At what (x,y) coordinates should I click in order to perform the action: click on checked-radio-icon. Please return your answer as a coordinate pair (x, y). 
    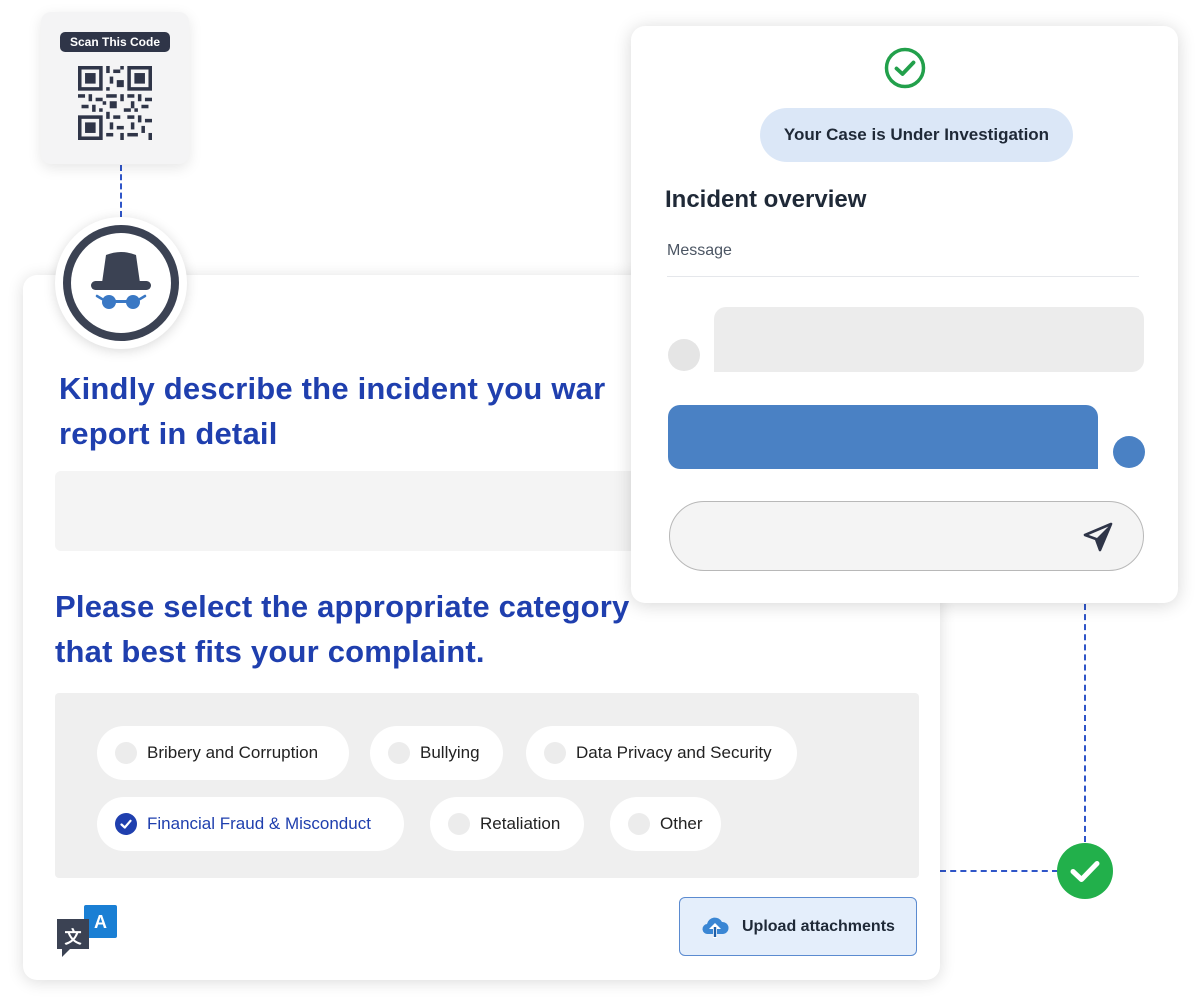
    Looking at the image, I should click on (126, 824).